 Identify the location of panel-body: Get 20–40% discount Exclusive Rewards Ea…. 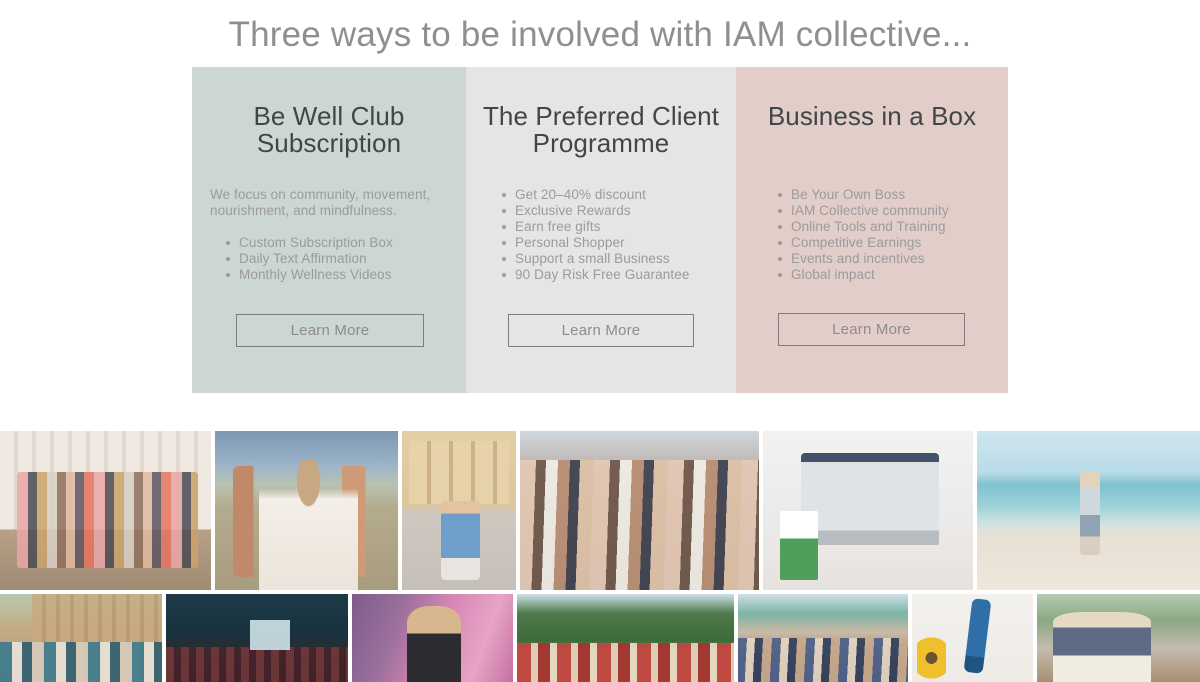
(601, 235).